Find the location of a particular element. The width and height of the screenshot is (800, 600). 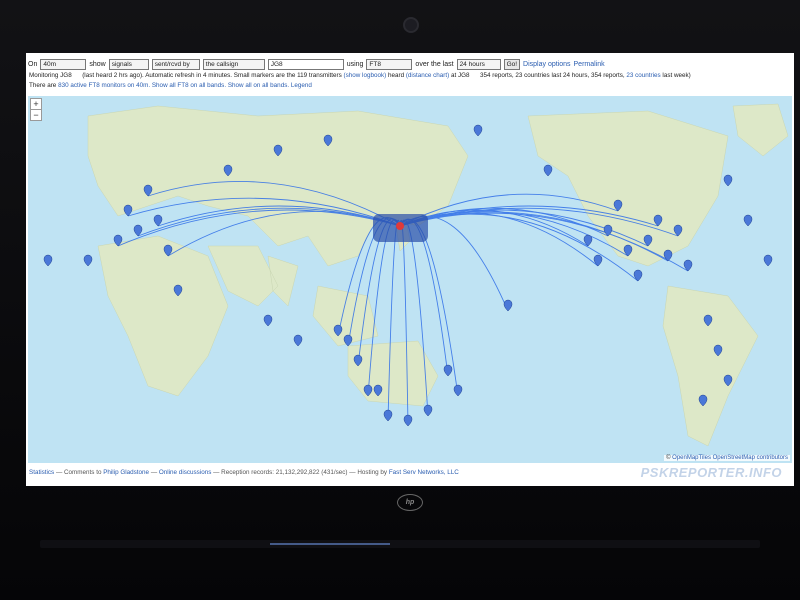

there-are-text: There are is located at coordinates (43, 85).